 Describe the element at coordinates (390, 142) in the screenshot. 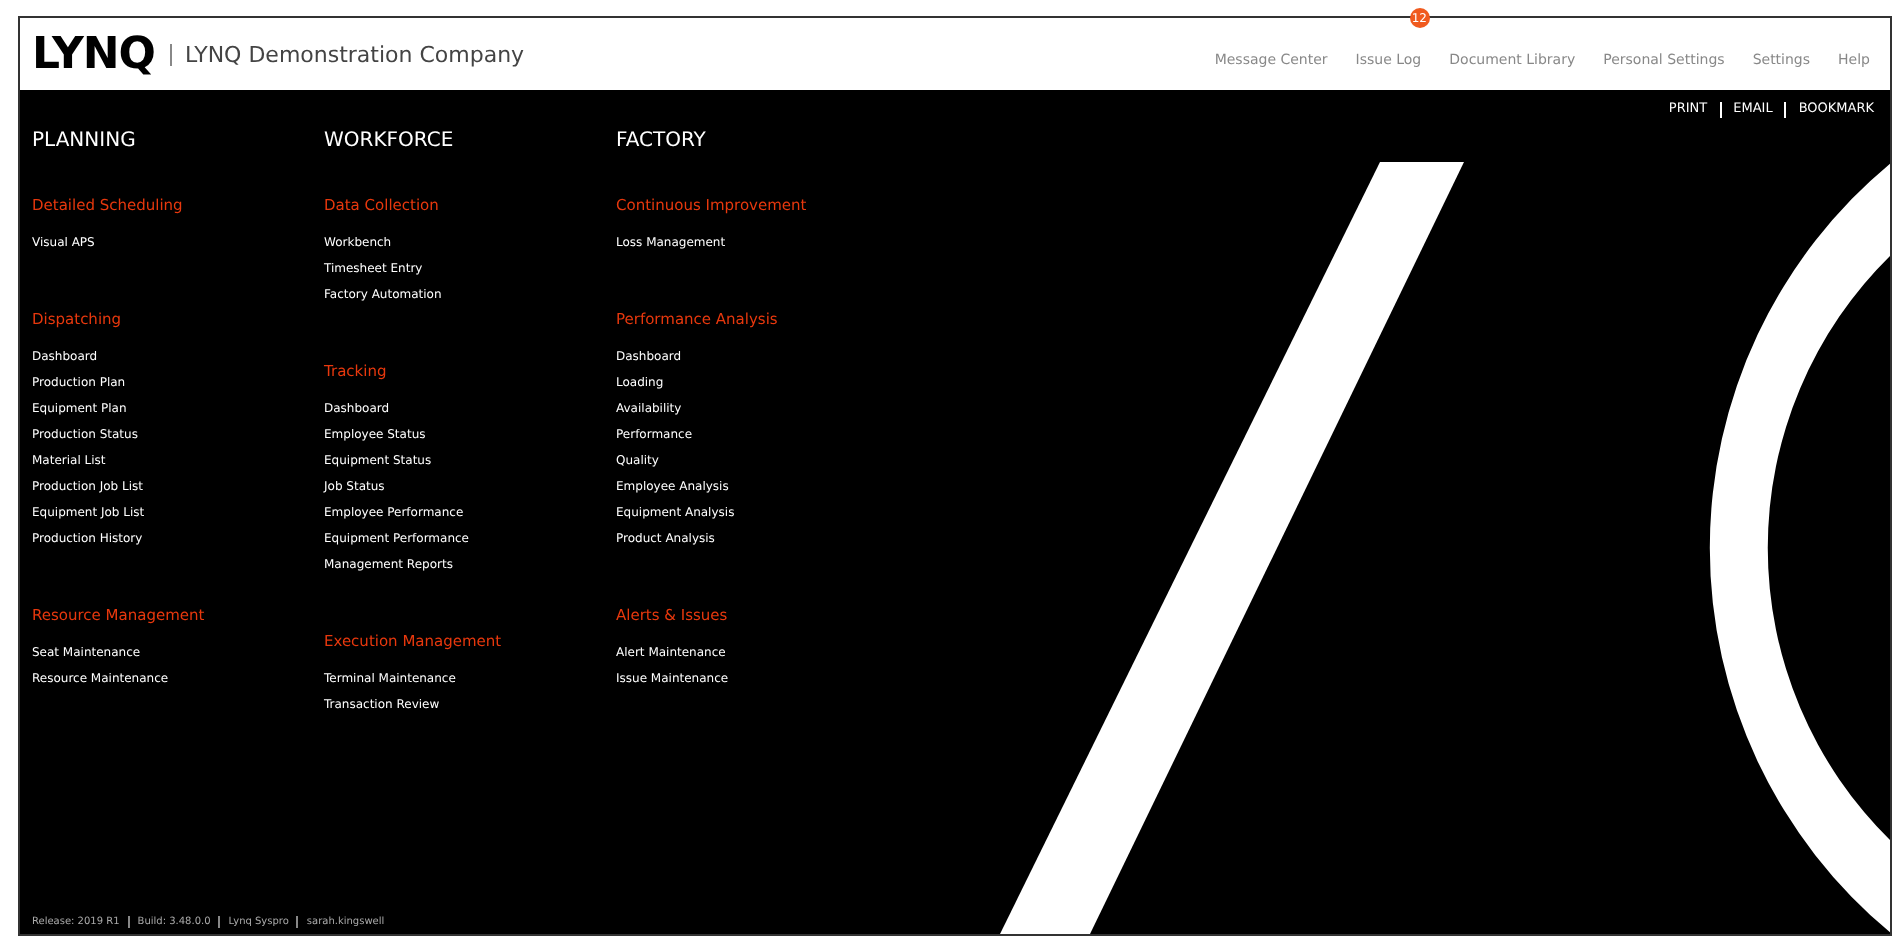

I see `column-title: WORKFORCE` at that location.